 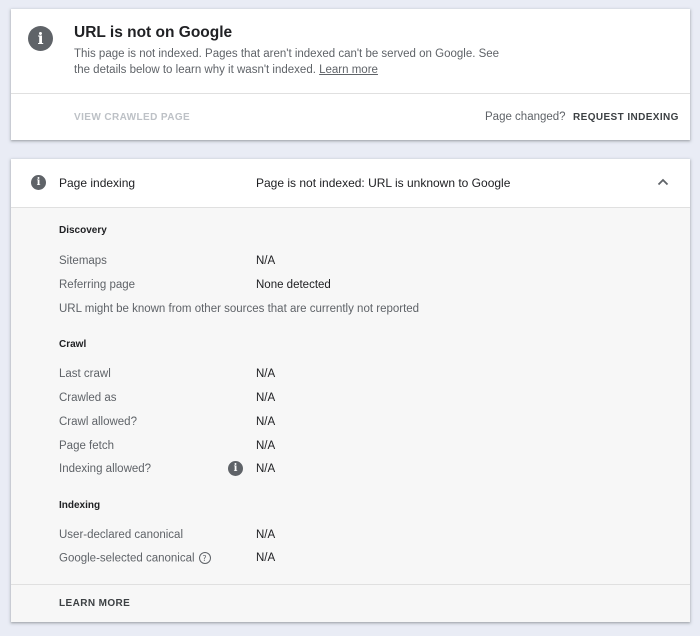 I want to click on discovery-section-title: Discovery, so click(x=83, y=230).